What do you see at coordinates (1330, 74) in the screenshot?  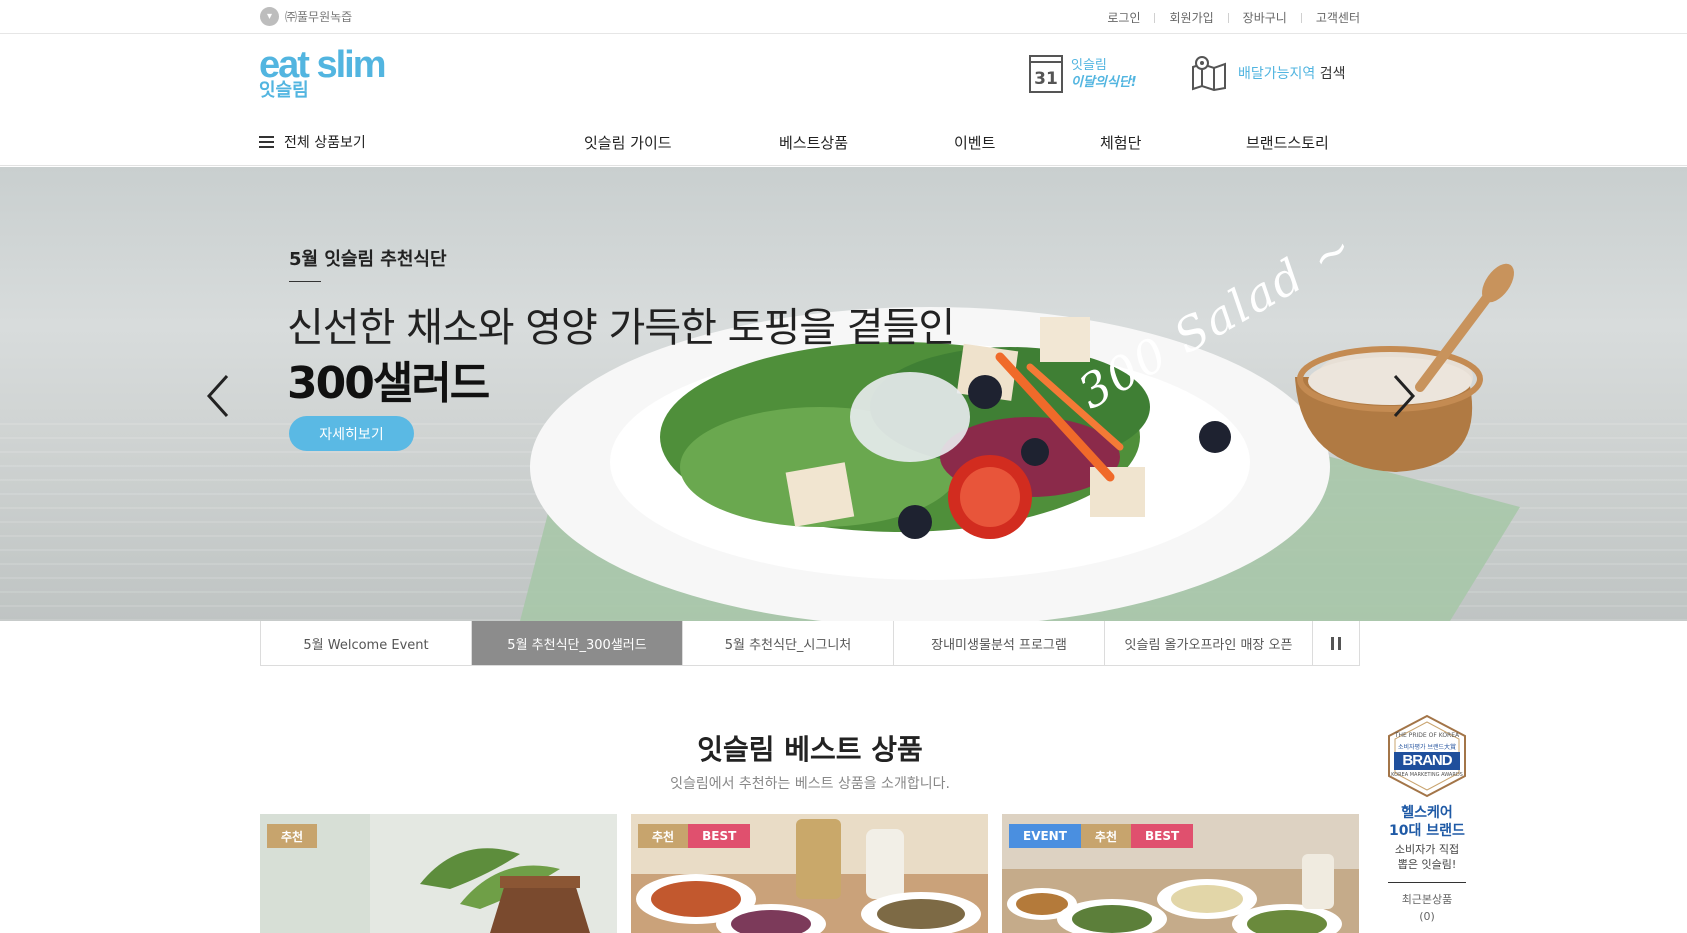 I see `delivery-area-search-word: 검색` at bounding box center [1330, 74].